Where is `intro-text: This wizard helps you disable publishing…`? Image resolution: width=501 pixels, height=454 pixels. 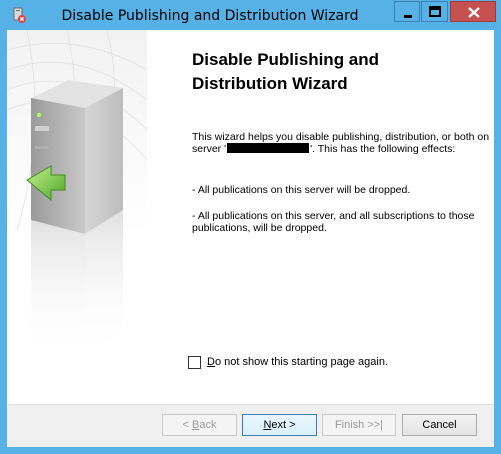 intro-text: This wizard helps you disable publishing… is located at coordinates (342, 143).